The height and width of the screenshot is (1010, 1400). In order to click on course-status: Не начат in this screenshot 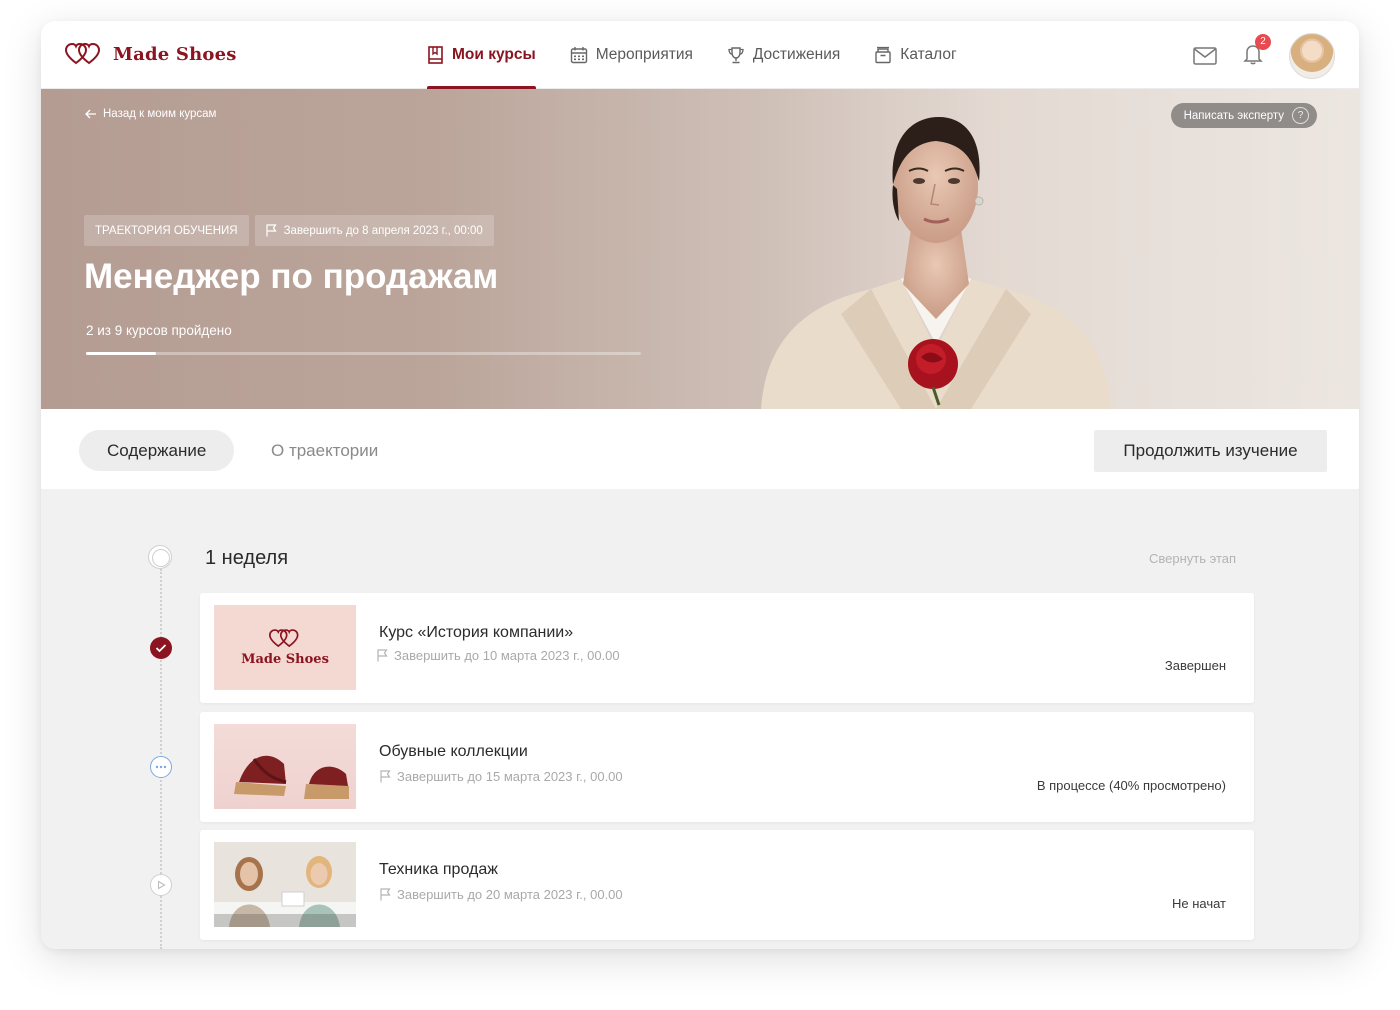, I will do `click(1198, 903)`.